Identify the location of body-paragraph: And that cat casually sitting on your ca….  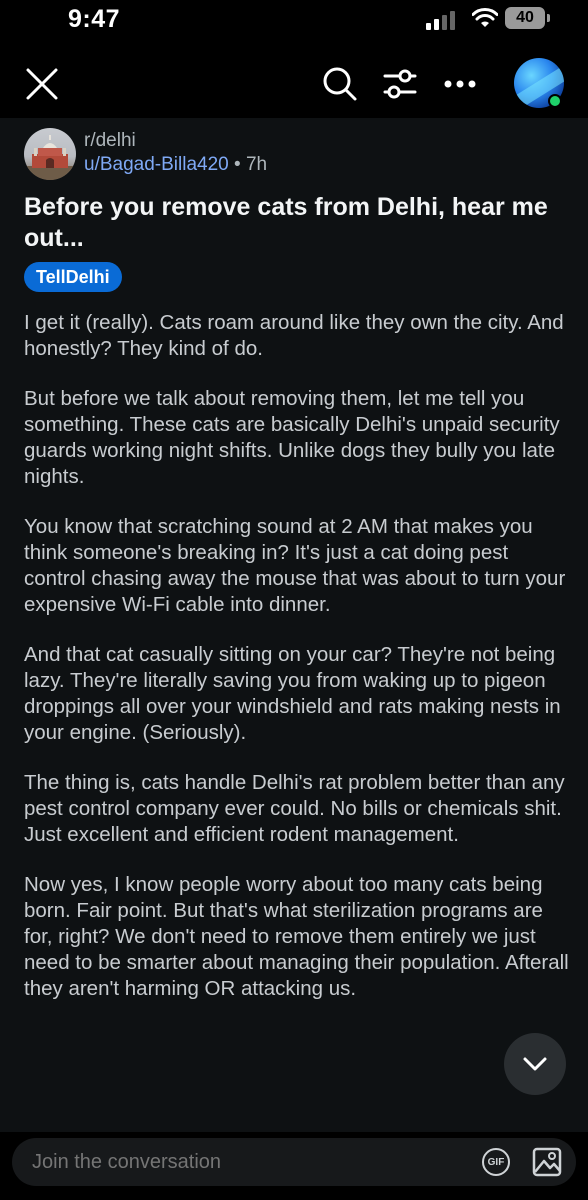
(292, 693).